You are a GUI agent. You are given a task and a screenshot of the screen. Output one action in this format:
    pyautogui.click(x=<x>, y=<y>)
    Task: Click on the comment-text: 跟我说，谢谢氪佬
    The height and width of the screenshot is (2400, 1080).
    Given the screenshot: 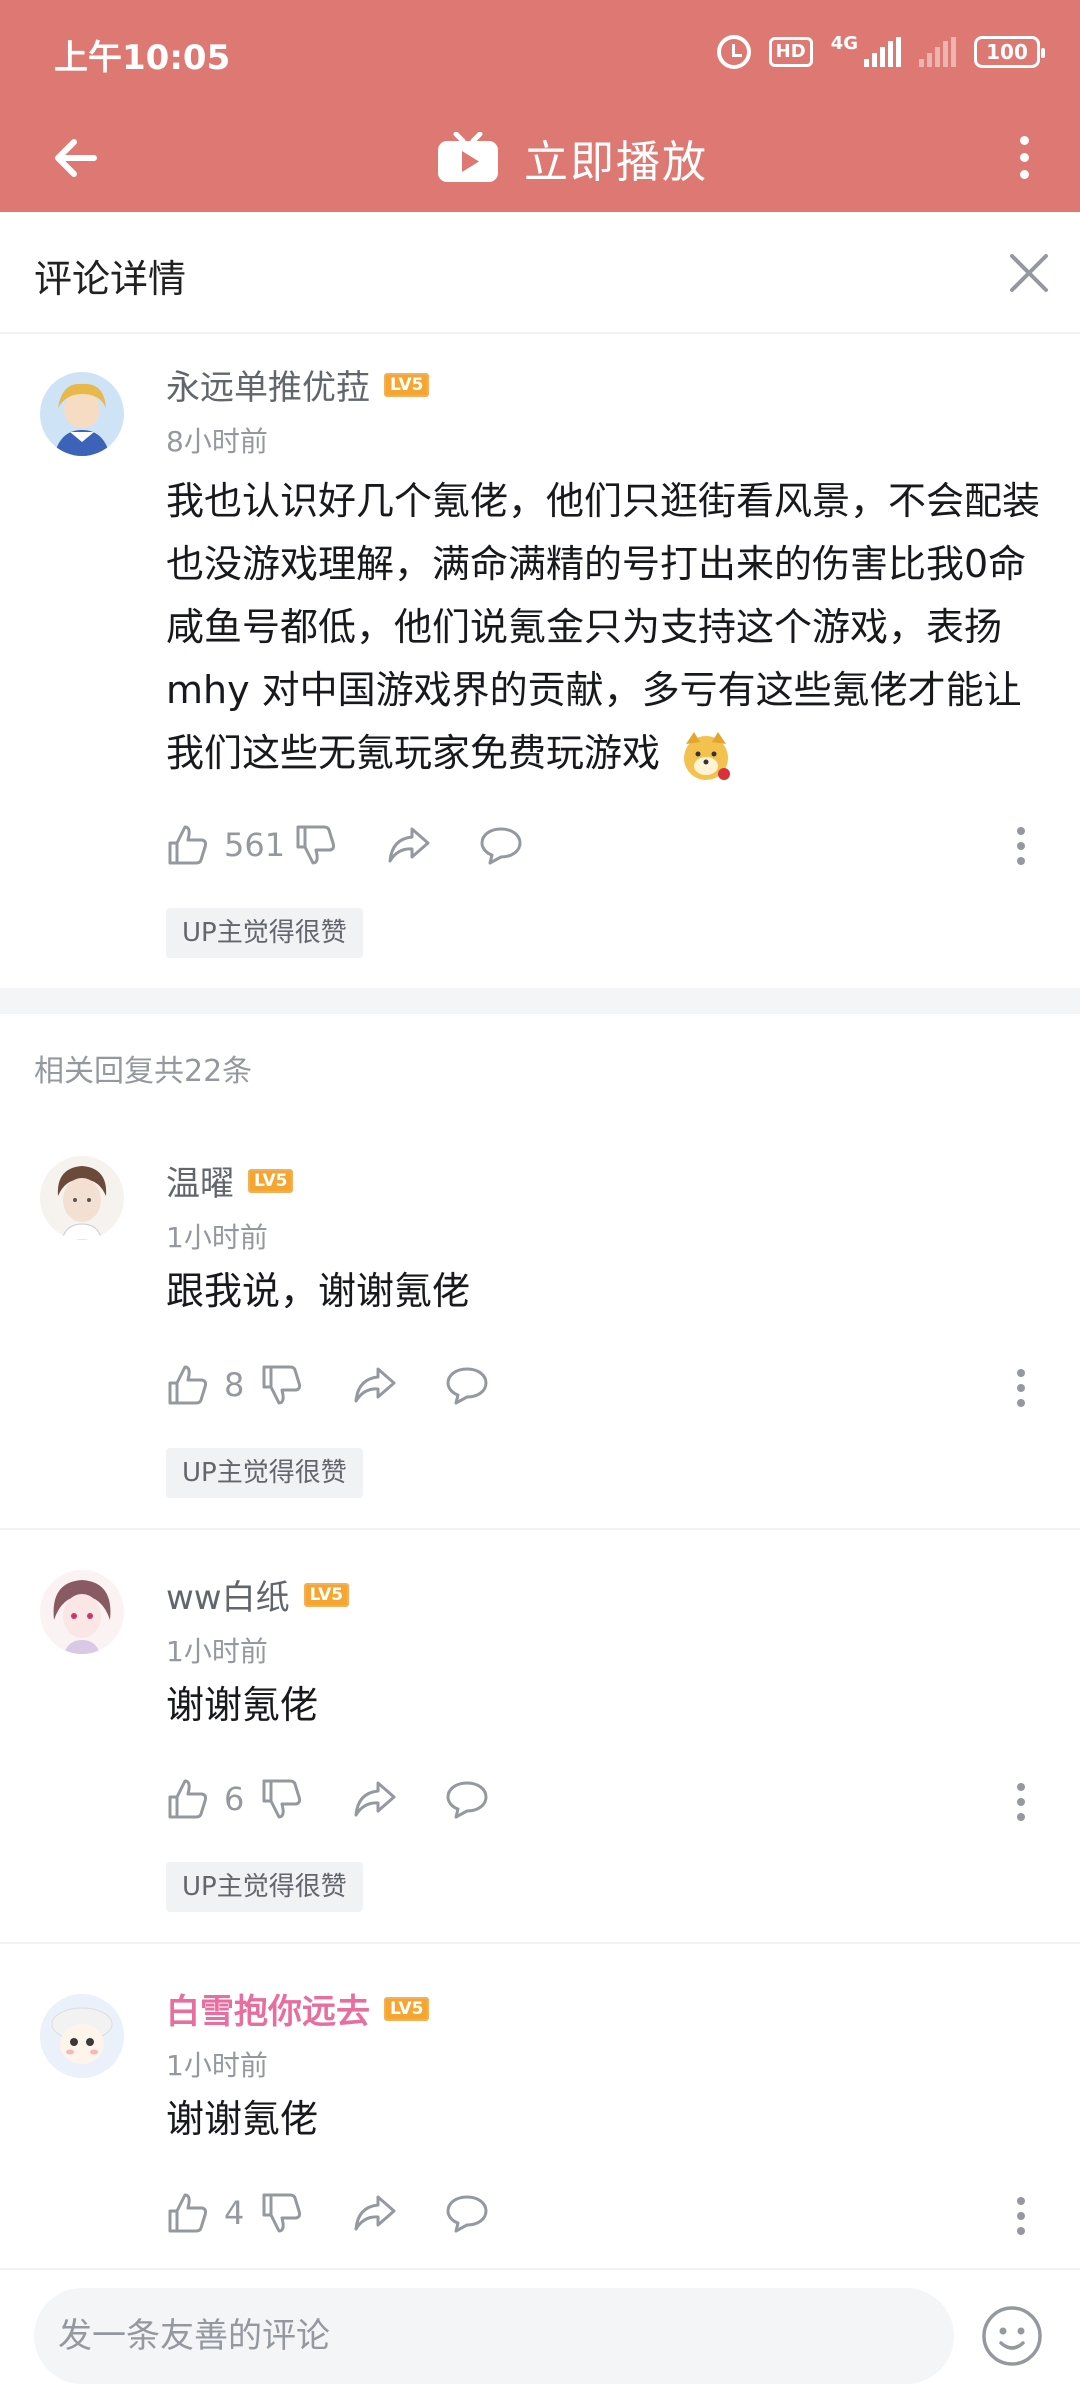 What is the action you would take?
    pyautogui.click(x=318, y=1291)
    